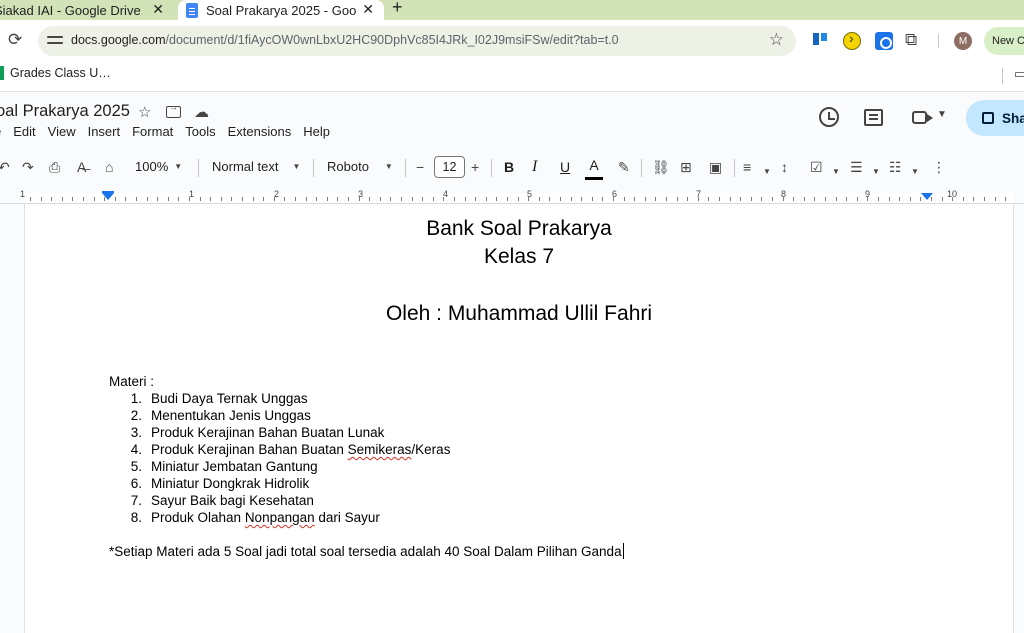  What do you see at coordinates (776, 40) in the screenshot?
I see `bookmark-star-icon: ☆` at bounding box center [776, 40].